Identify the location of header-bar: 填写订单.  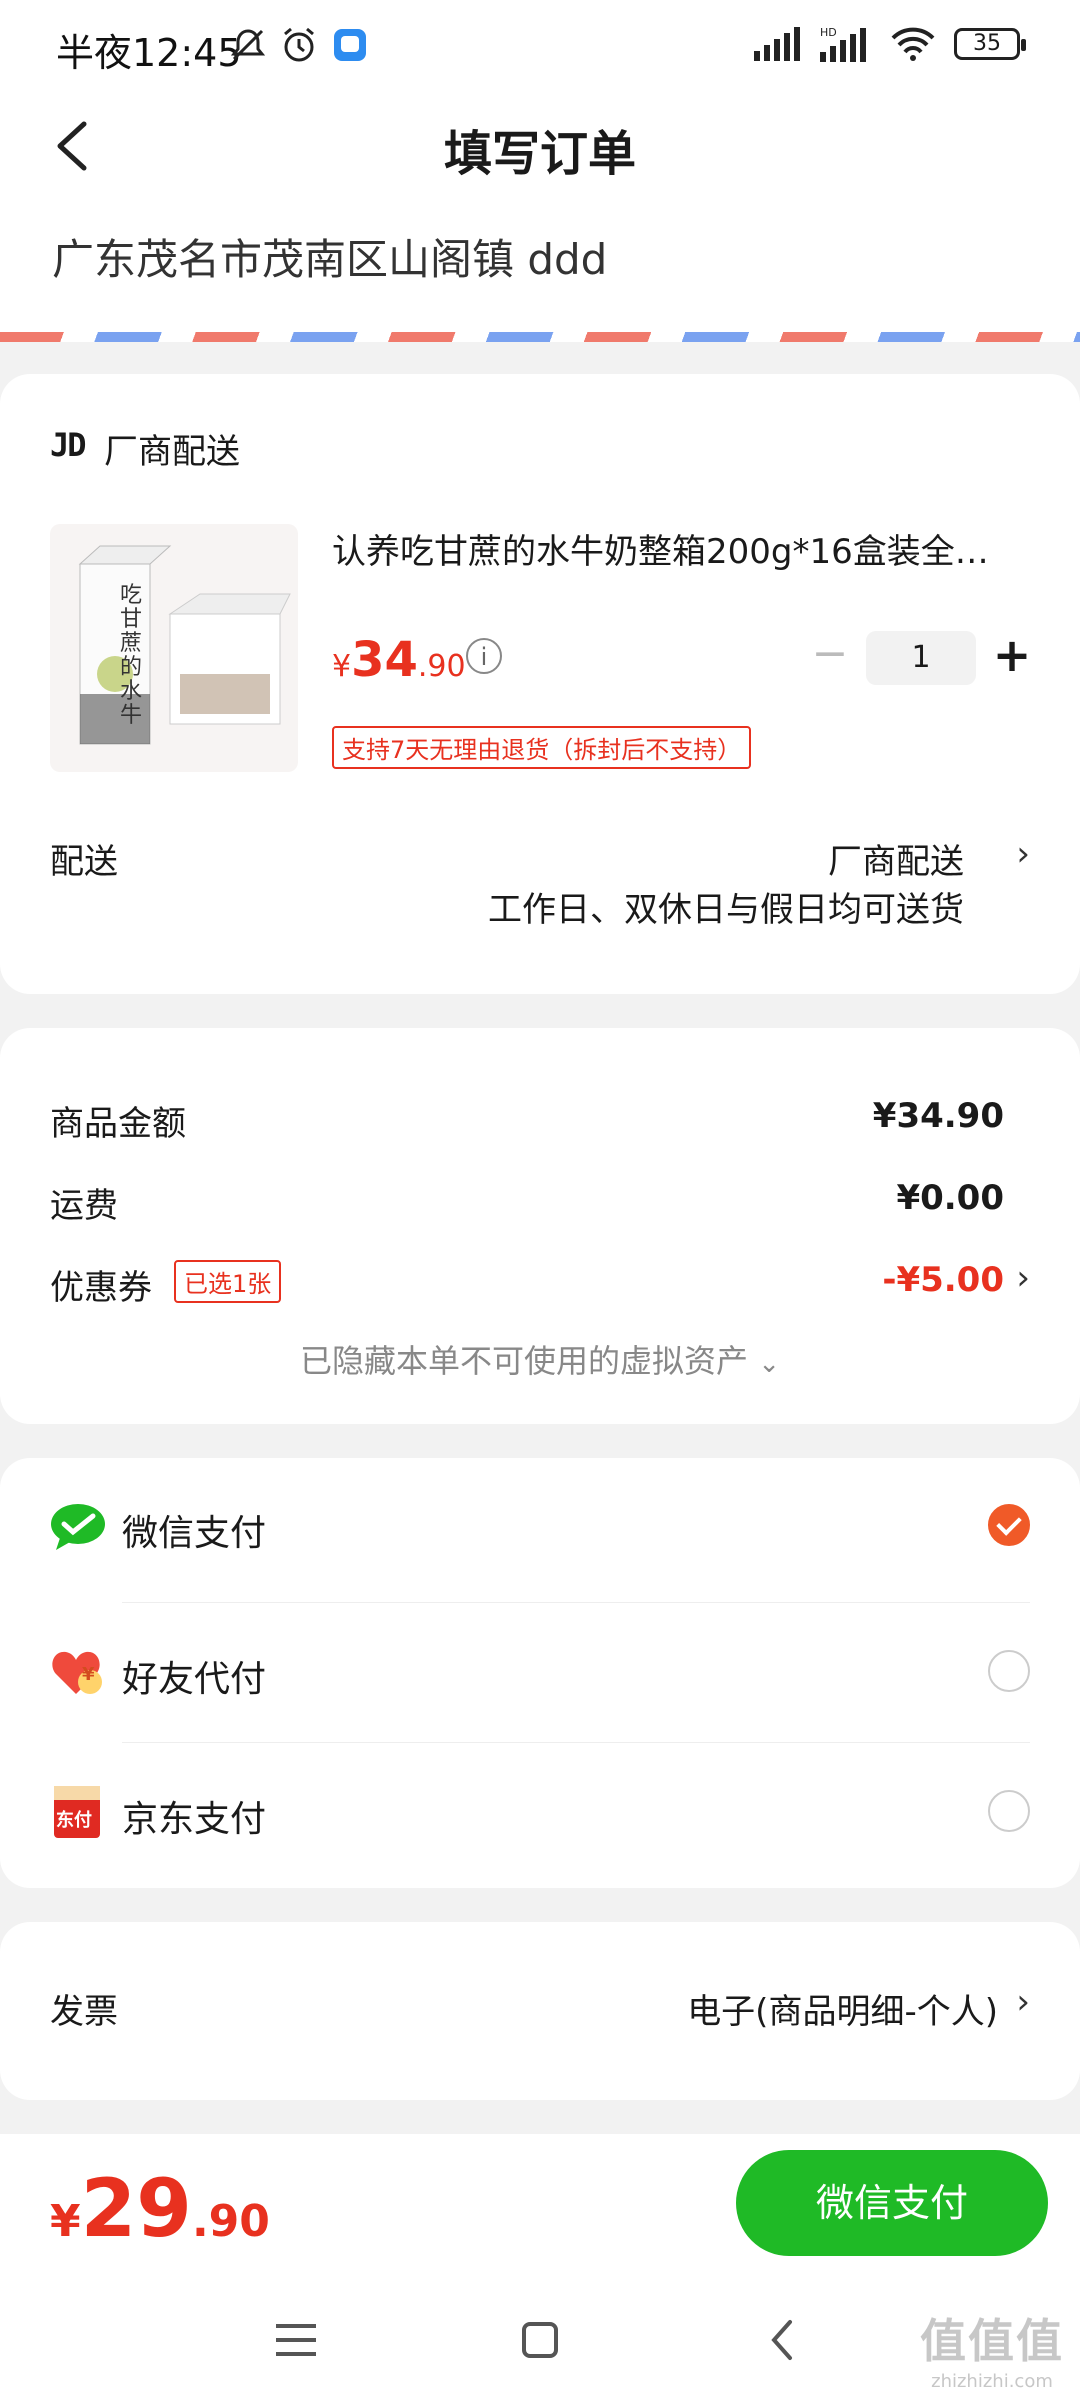
(540, 146).